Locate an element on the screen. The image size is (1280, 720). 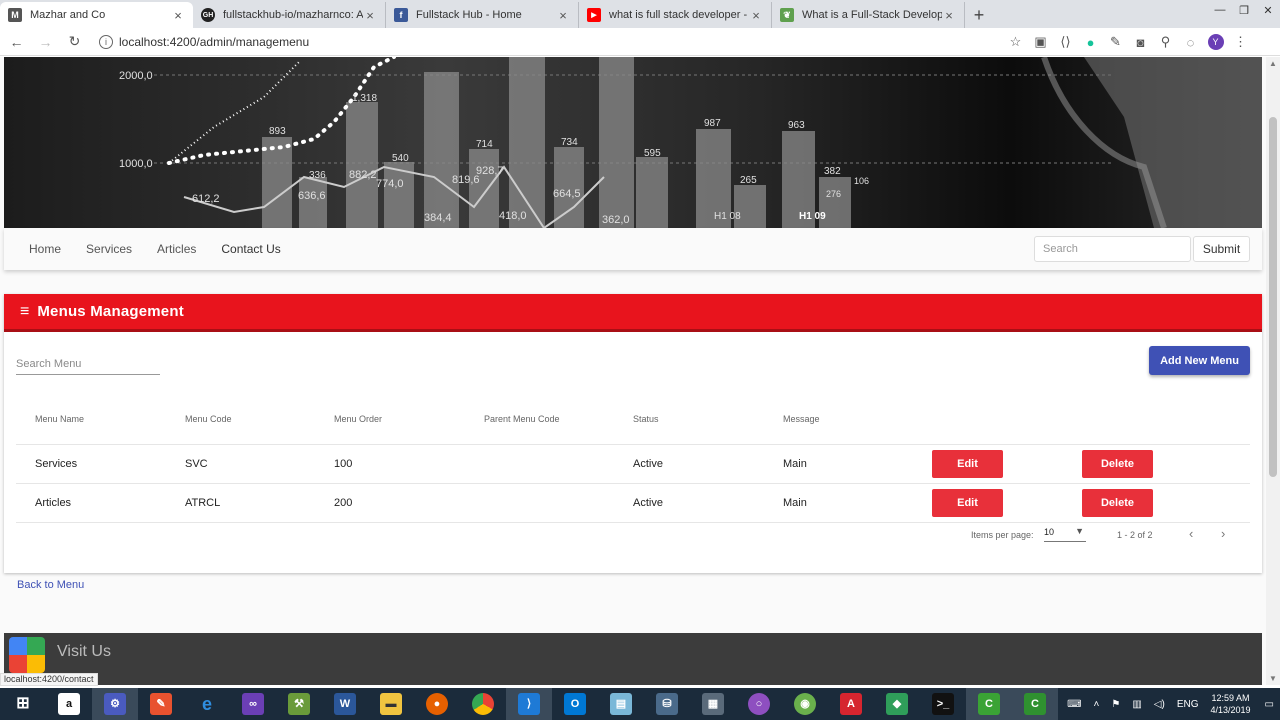
notification-icon: ▭ is located at coordinates (1269, 704).